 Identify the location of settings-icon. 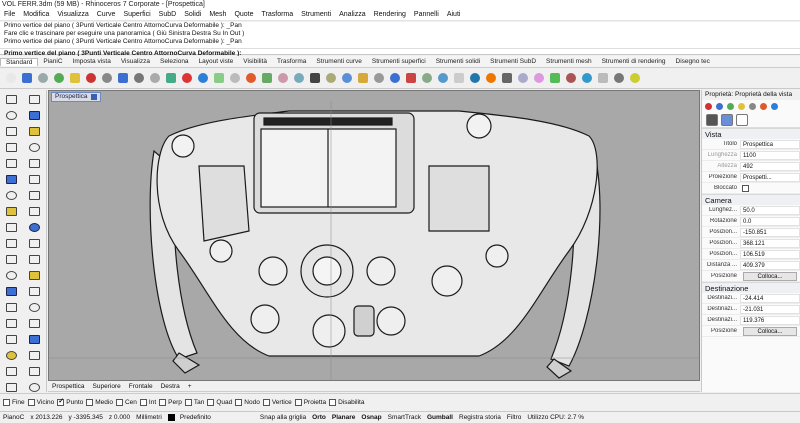
(727, 119).